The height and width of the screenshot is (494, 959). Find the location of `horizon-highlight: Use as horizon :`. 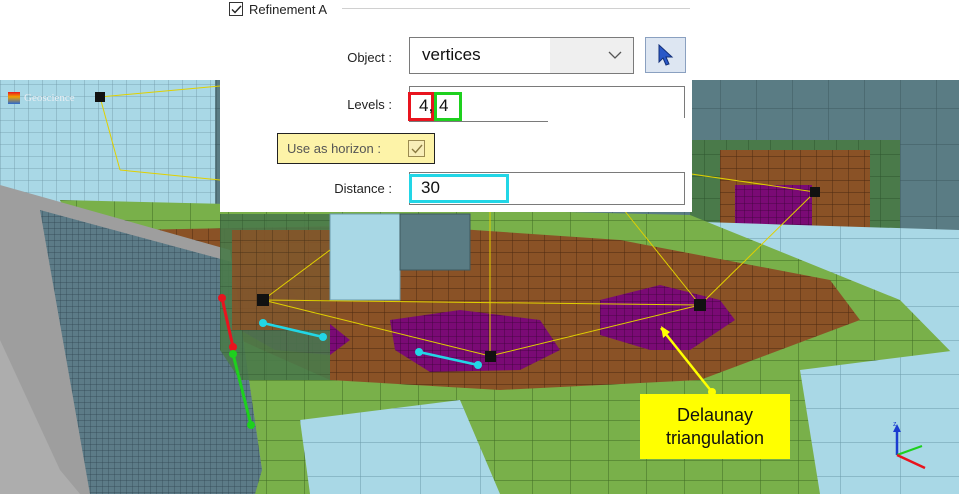

horizon-highlight: Use as horizon : is located at coordinates (356, 148).